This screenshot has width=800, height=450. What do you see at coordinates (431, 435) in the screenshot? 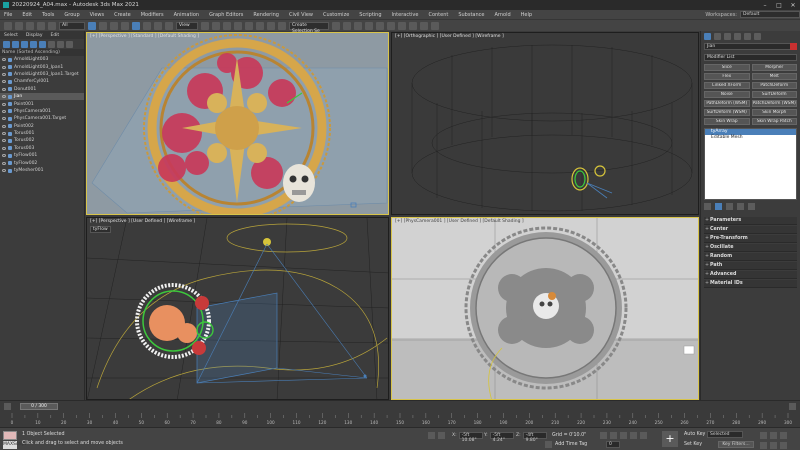
I see `isolate-selection-icon` at bounding box center [431, 435].